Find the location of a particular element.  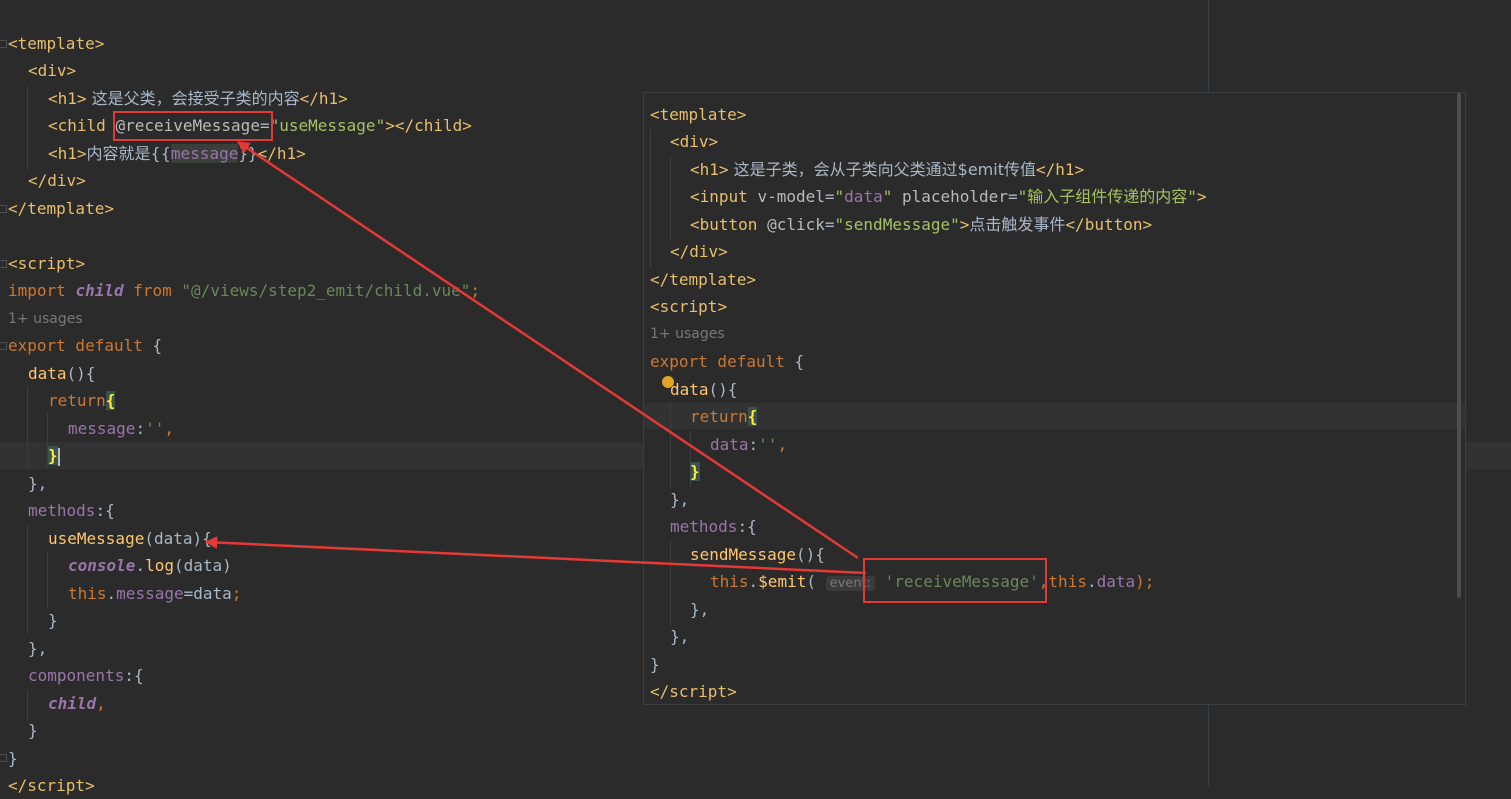

arrow-to-use-message is located at coordinates (535, 555).